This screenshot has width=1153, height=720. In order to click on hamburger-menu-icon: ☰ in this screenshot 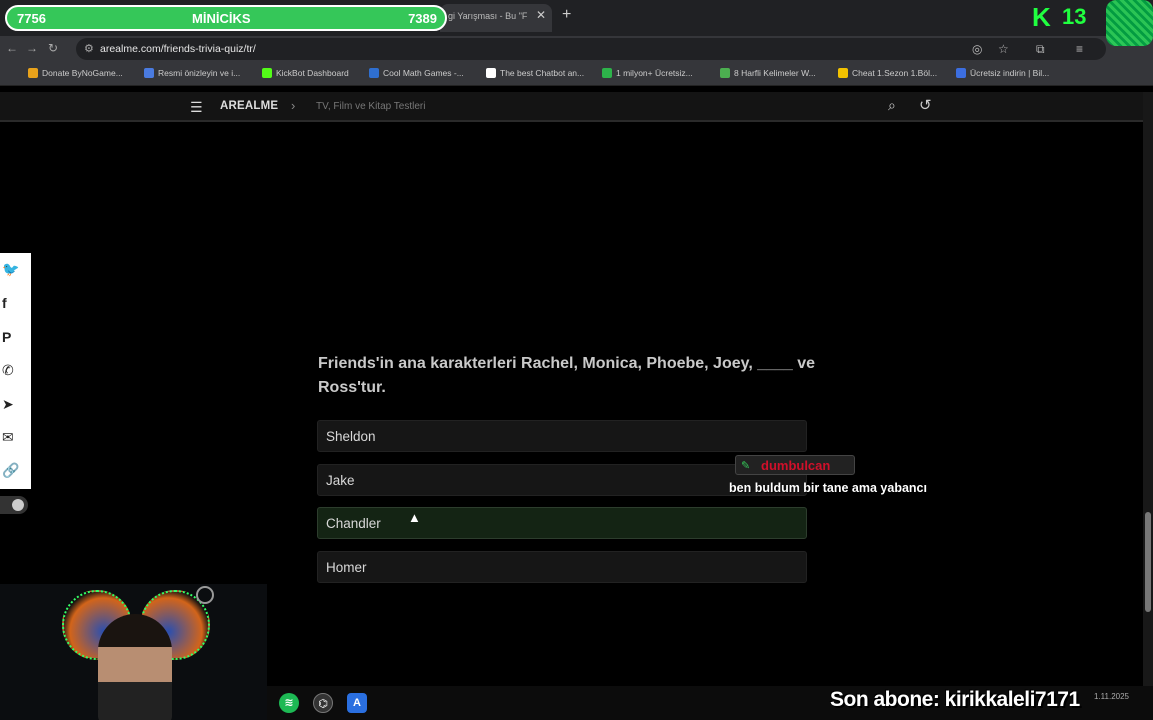, I will do `click(196, 107)`.